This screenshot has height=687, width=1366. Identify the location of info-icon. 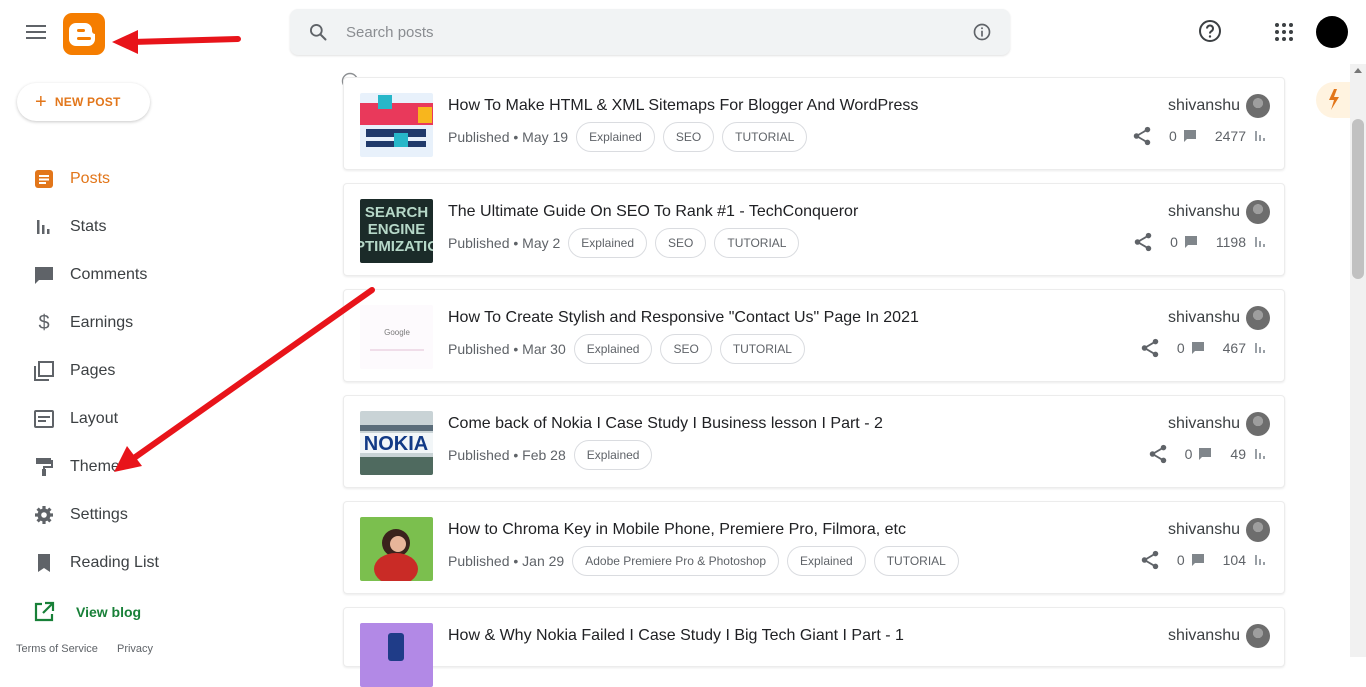
(982, 32).